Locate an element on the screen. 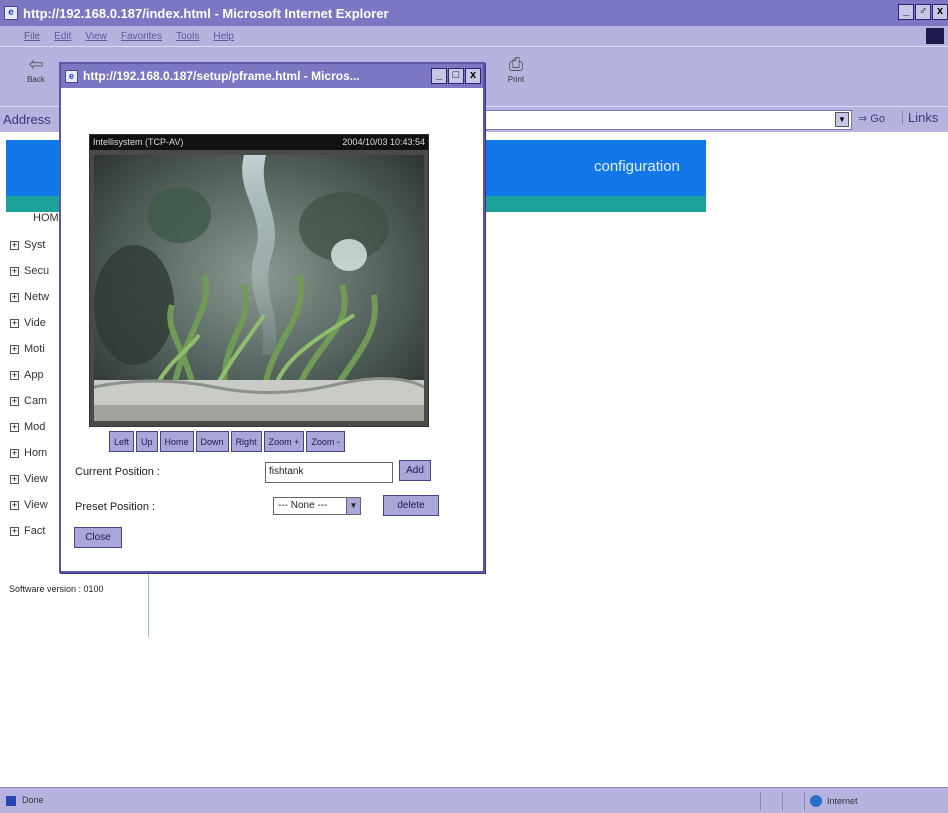  go-label: Go is located at coordinates (877, 119).